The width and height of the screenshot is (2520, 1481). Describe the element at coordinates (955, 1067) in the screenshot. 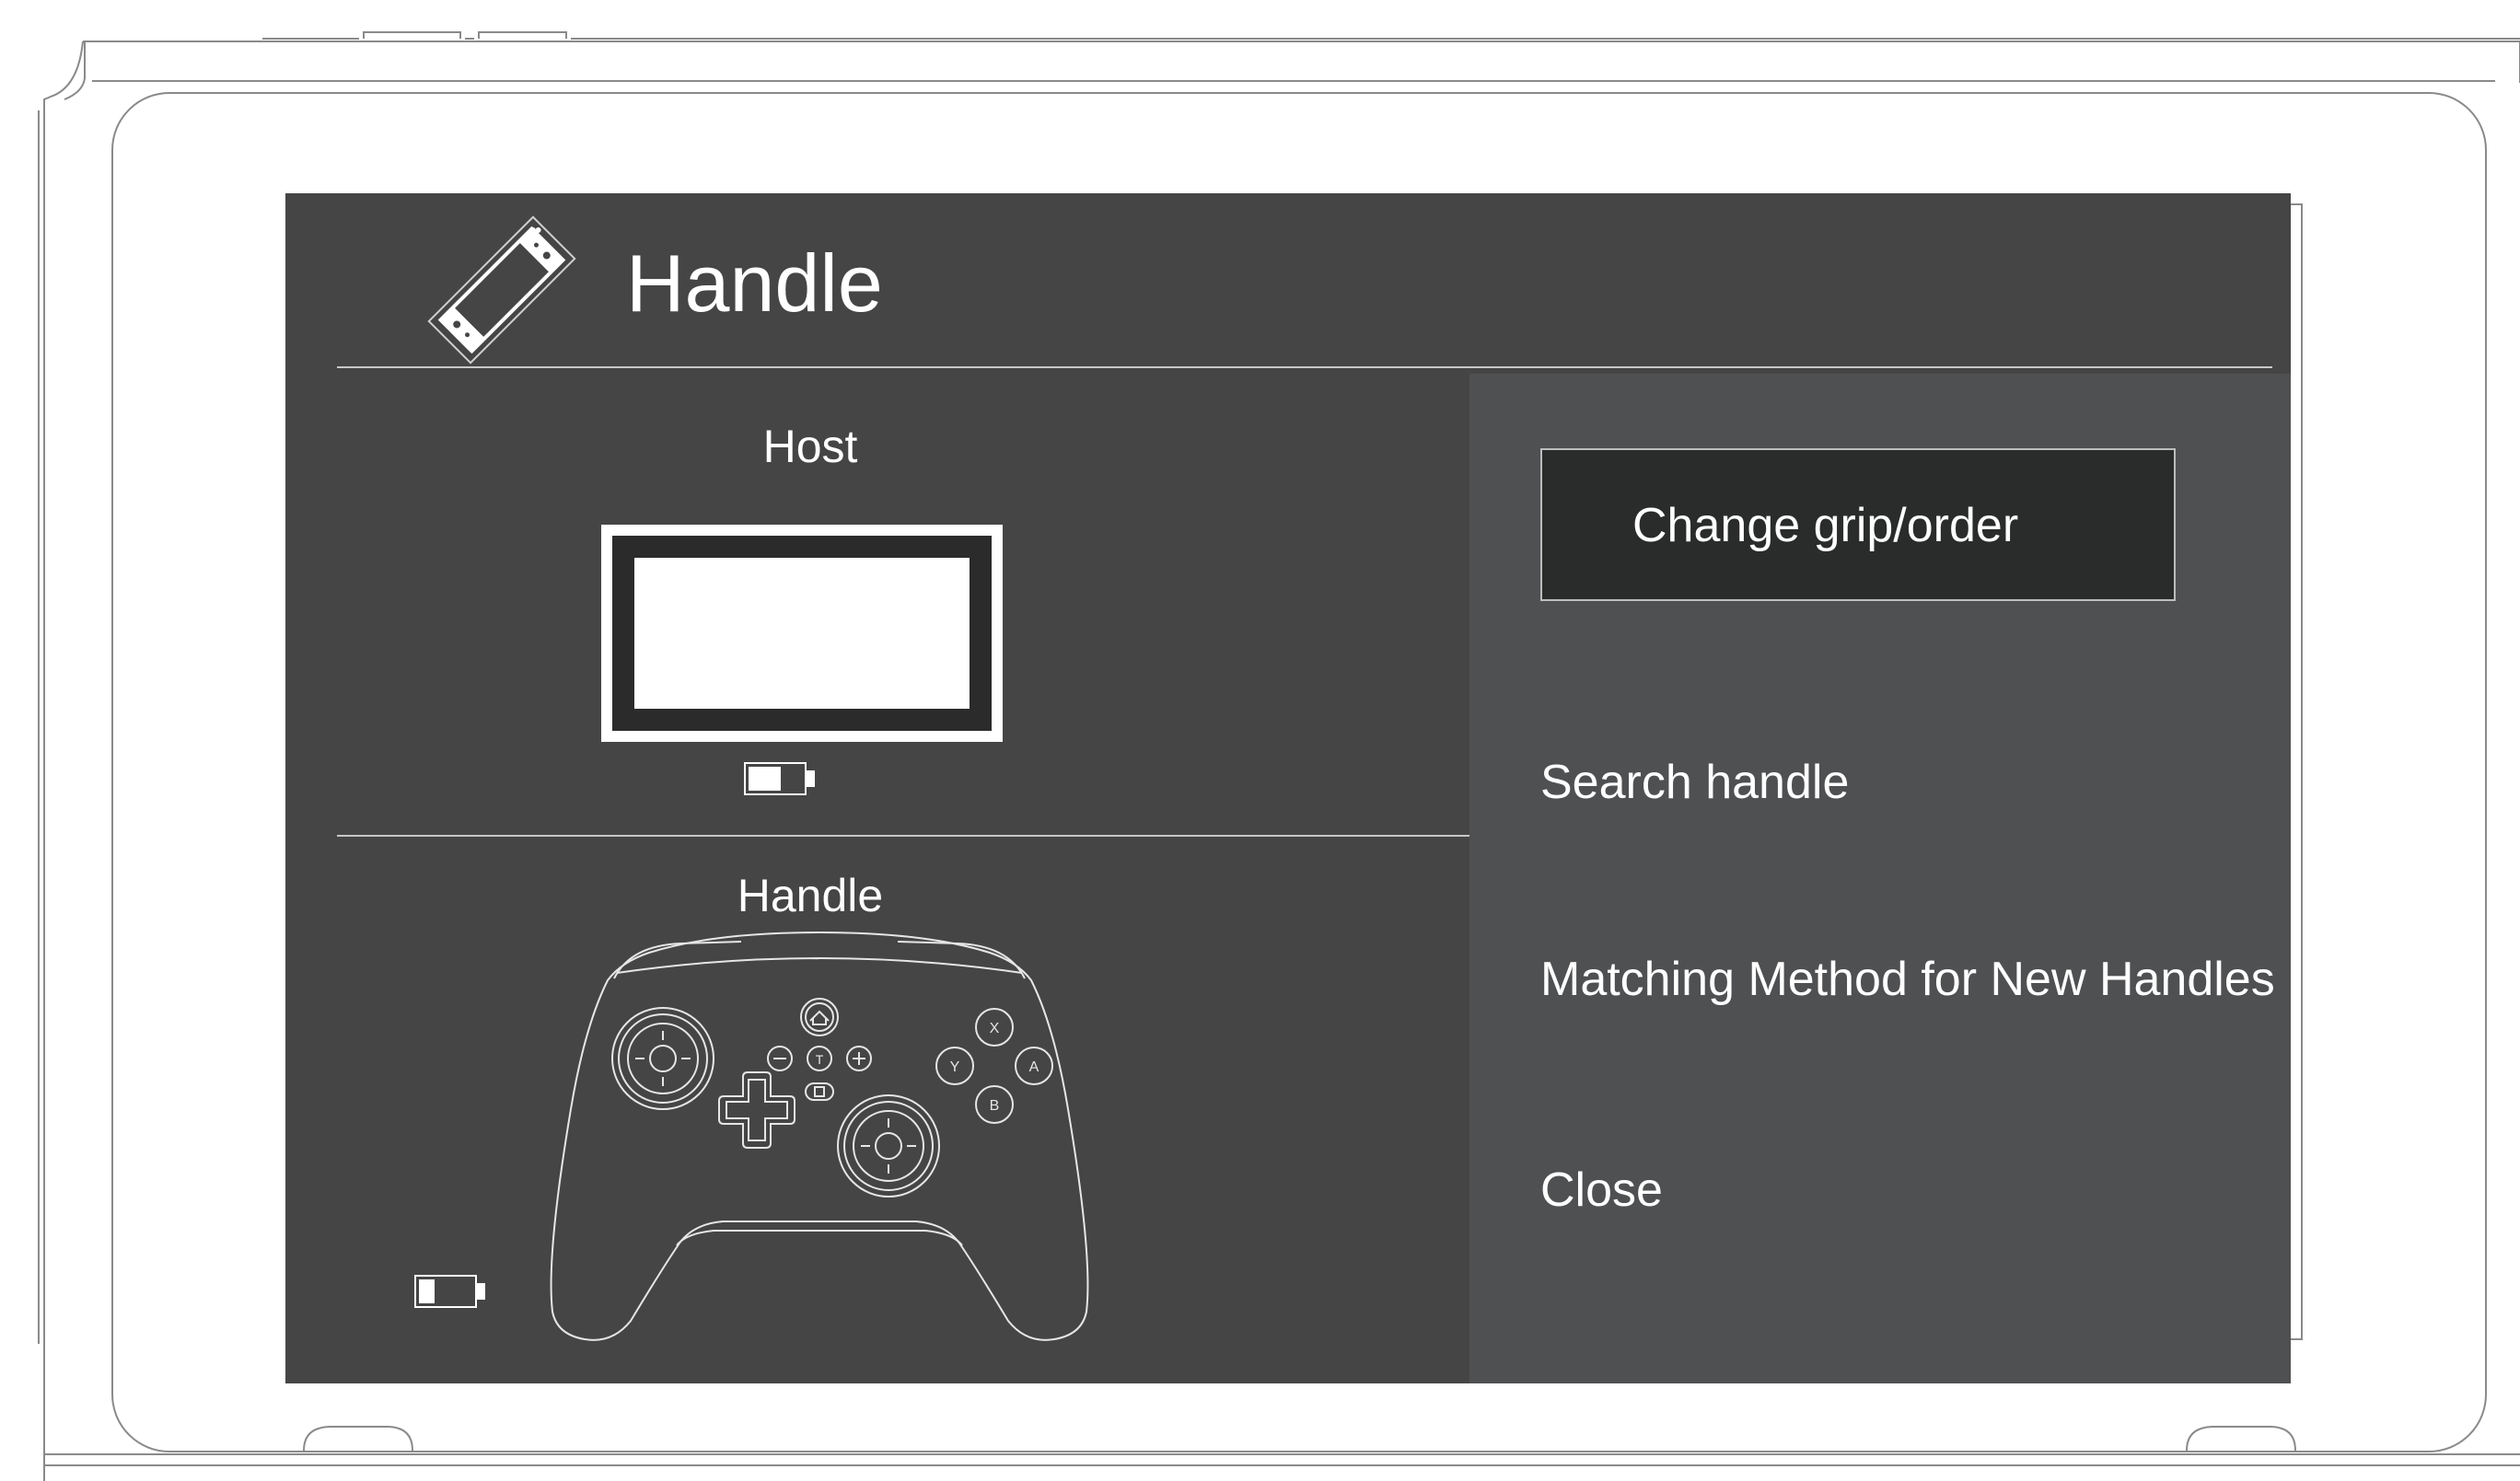

I see `y-button-label: Y` at that location.